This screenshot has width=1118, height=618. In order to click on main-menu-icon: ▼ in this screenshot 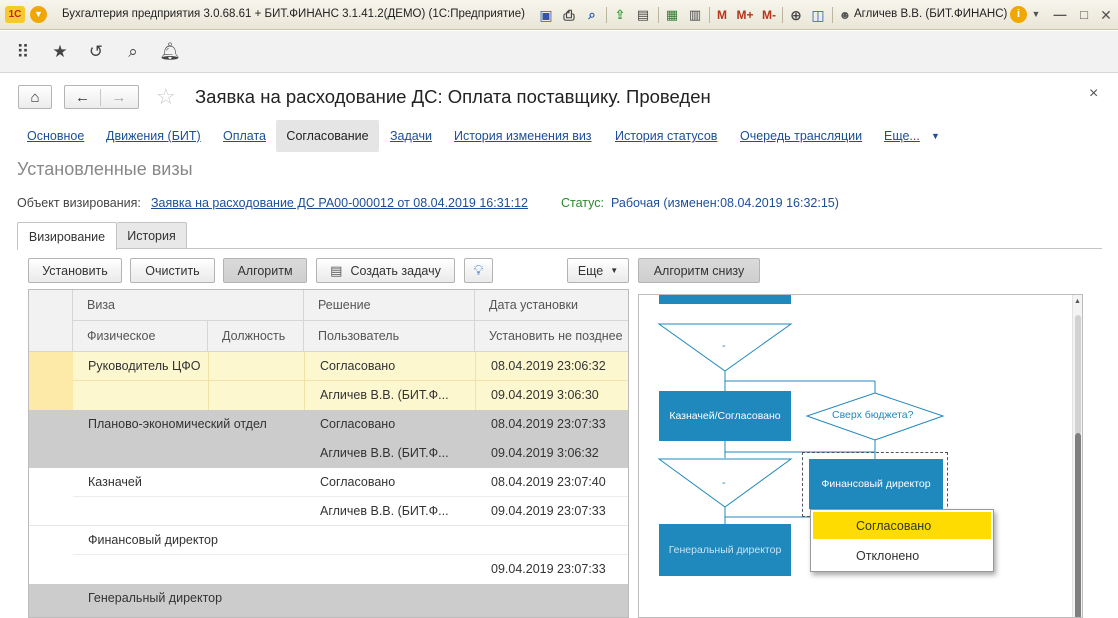, I will do `click(38, 14)`.